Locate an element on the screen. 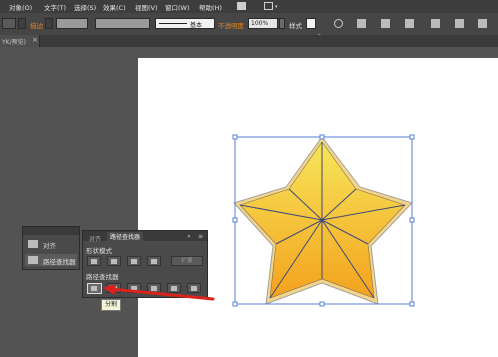 The width and height of the screenshot is (498, 357). arrange-icon is located at coordinates (459, 23).